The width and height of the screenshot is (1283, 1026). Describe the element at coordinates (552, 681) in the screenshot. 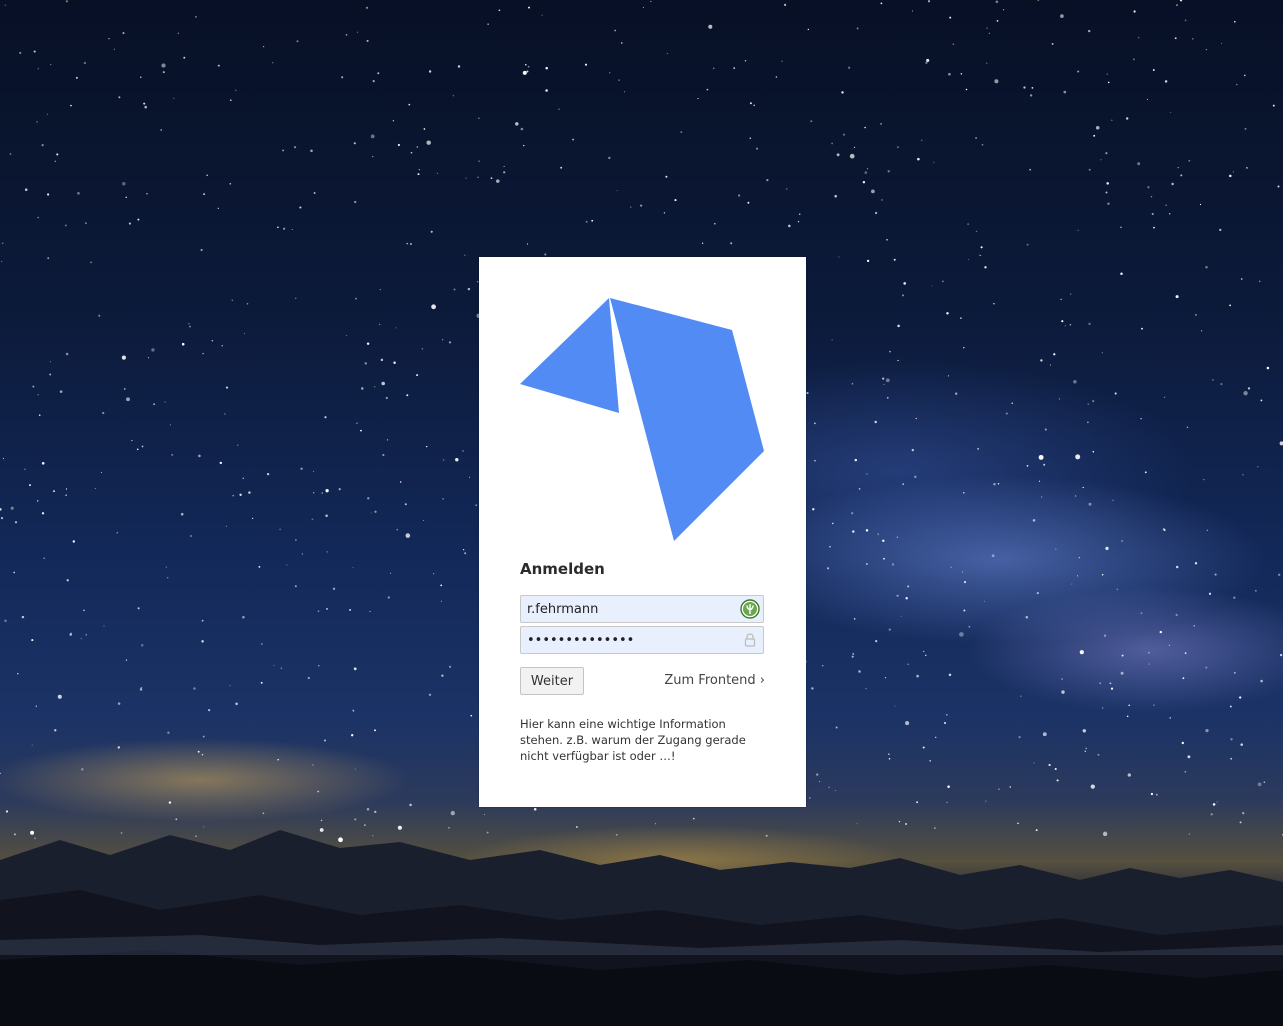

I see `submit-button: Weiter` at that location.